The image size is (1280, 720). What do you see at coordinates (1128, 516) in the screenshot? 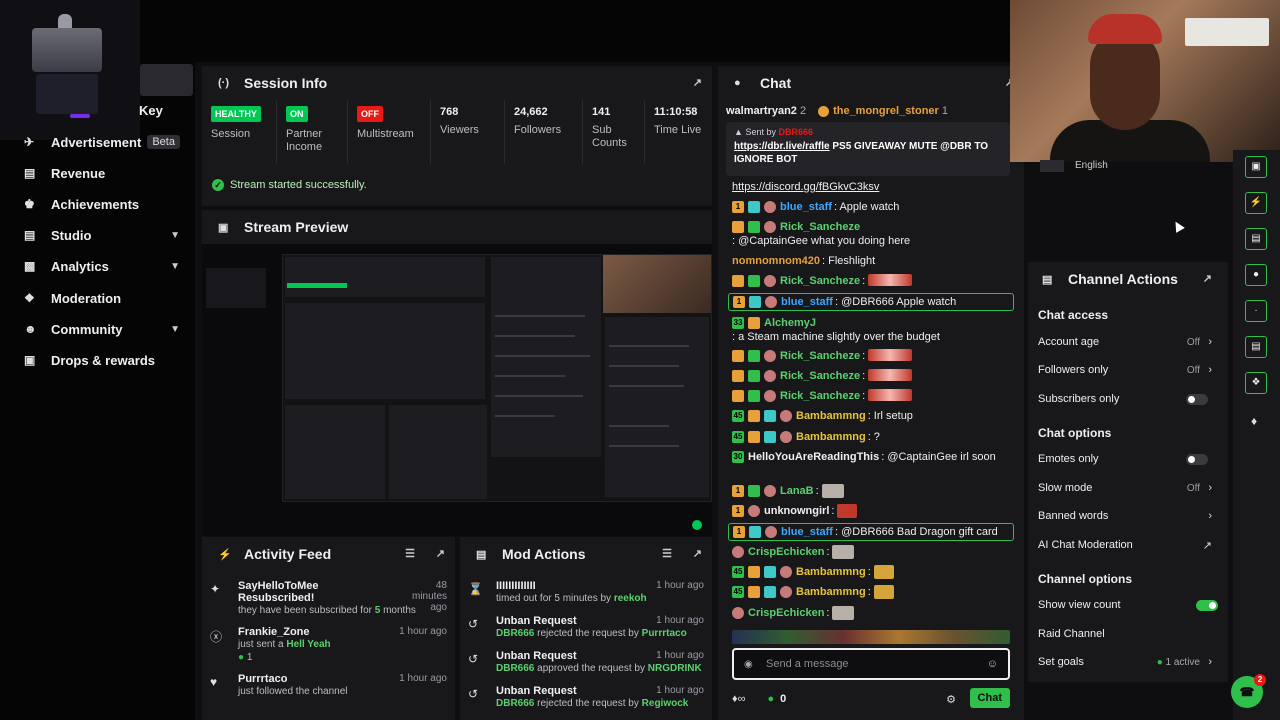
I see `banned-words-setting: Banned words ›` at bounding box center [1128, 516].